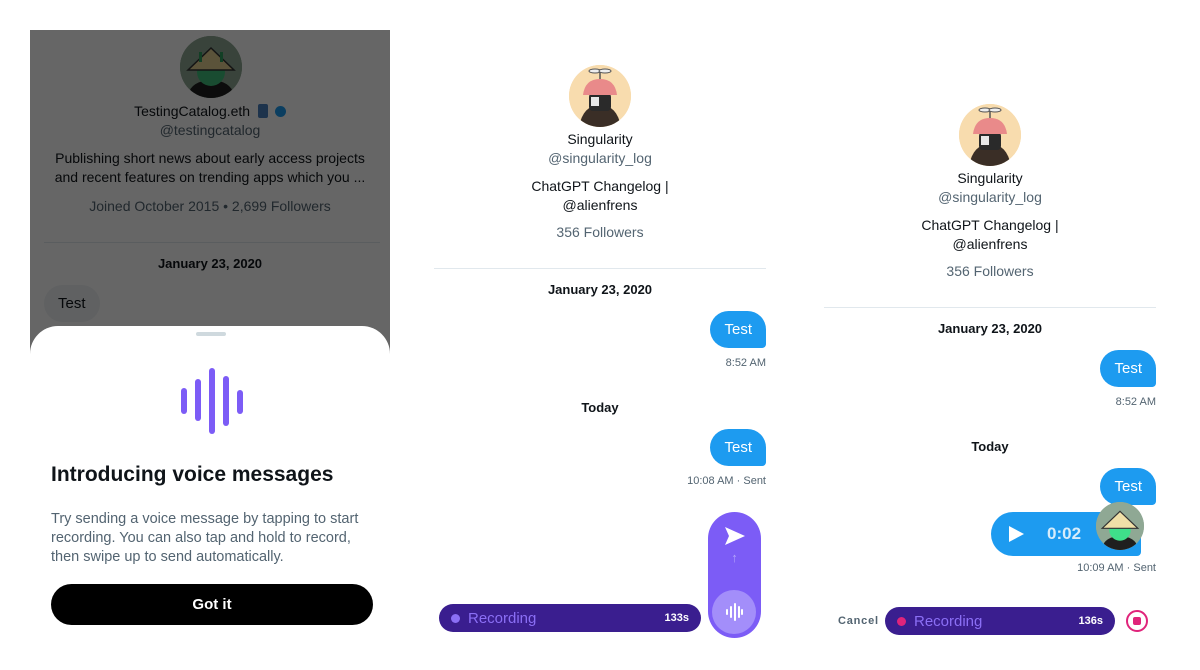 The width and height of the screenshot is (1200, 670). What do you see at coordinates (726, 481) in the screenshot?
I see `message-timestamp: 10:08 AM · Sent` at bounding box center [726, 481].